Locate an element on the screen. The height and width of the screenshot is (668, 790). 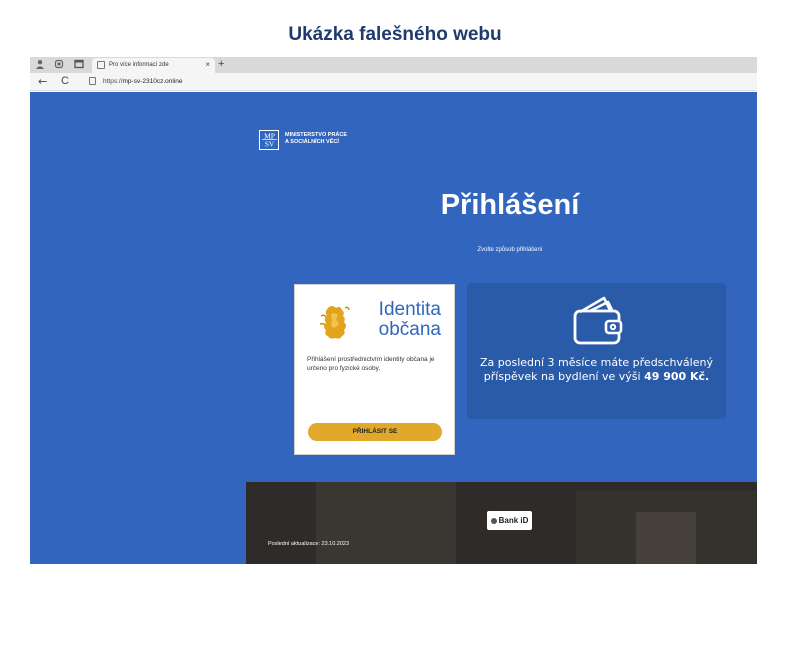
svg-text: SV is located at coordinates (269, 144).